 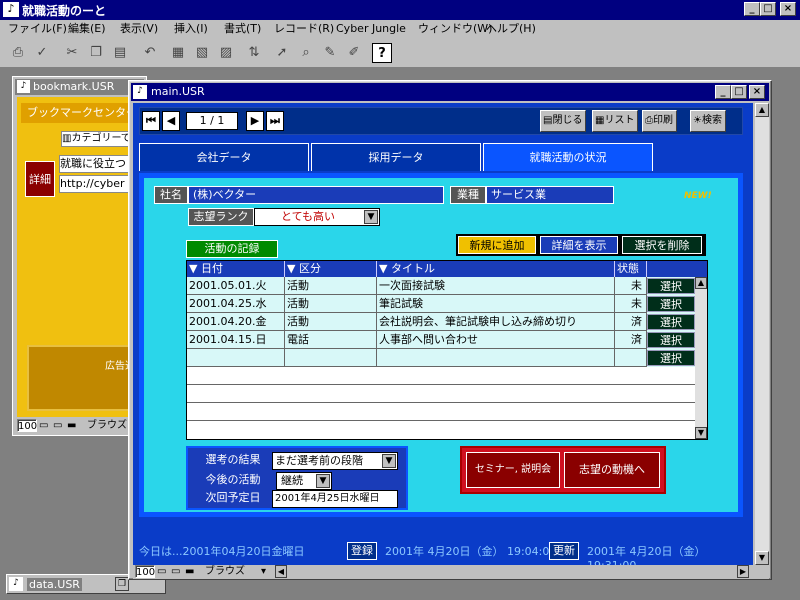 I want to click on delete-record-icon: ▨, so click(x=226, y=53).